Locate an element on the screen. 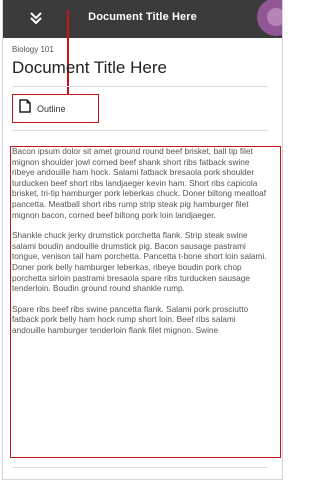 This screenshot has height=482, width=320. outline-button: Outline is located at coordinates (55, 108).